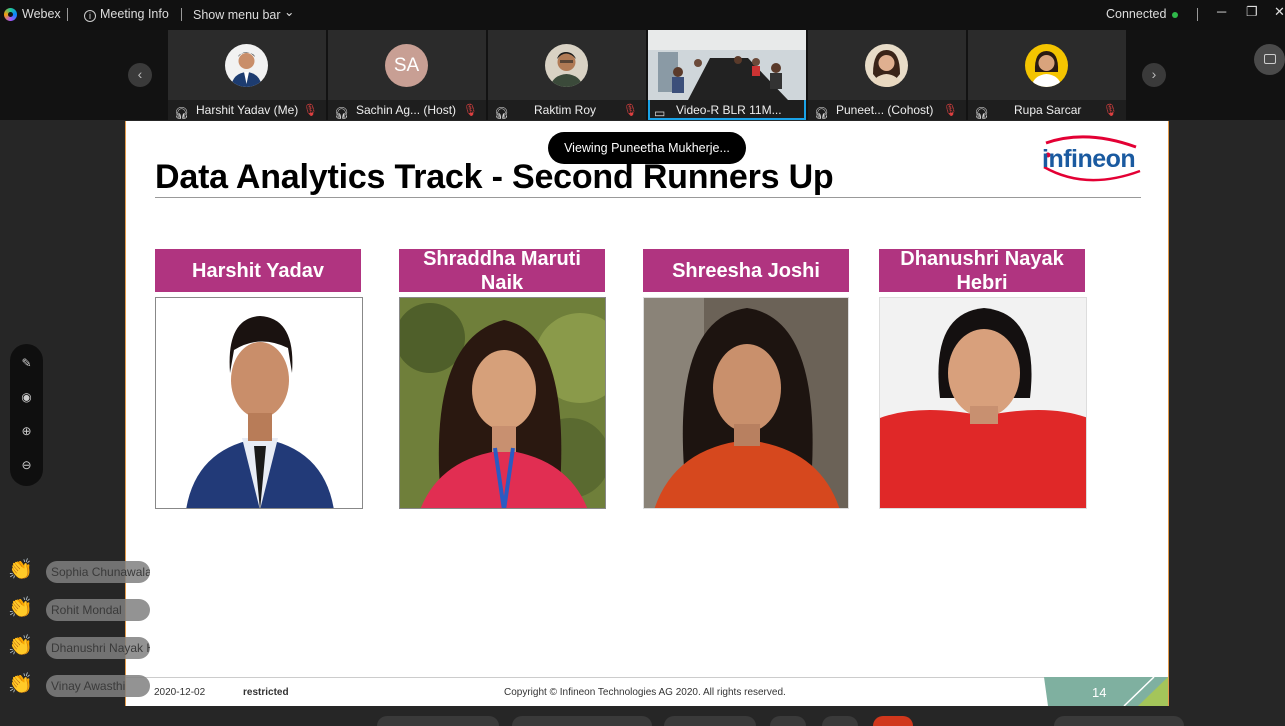 Image resolution: width=1285 pixels, height=726 pixels. I want to click on participant-tile: SA 🎧︎ Sachin Ag... (Host) 🎙︎, so click(407, 75).